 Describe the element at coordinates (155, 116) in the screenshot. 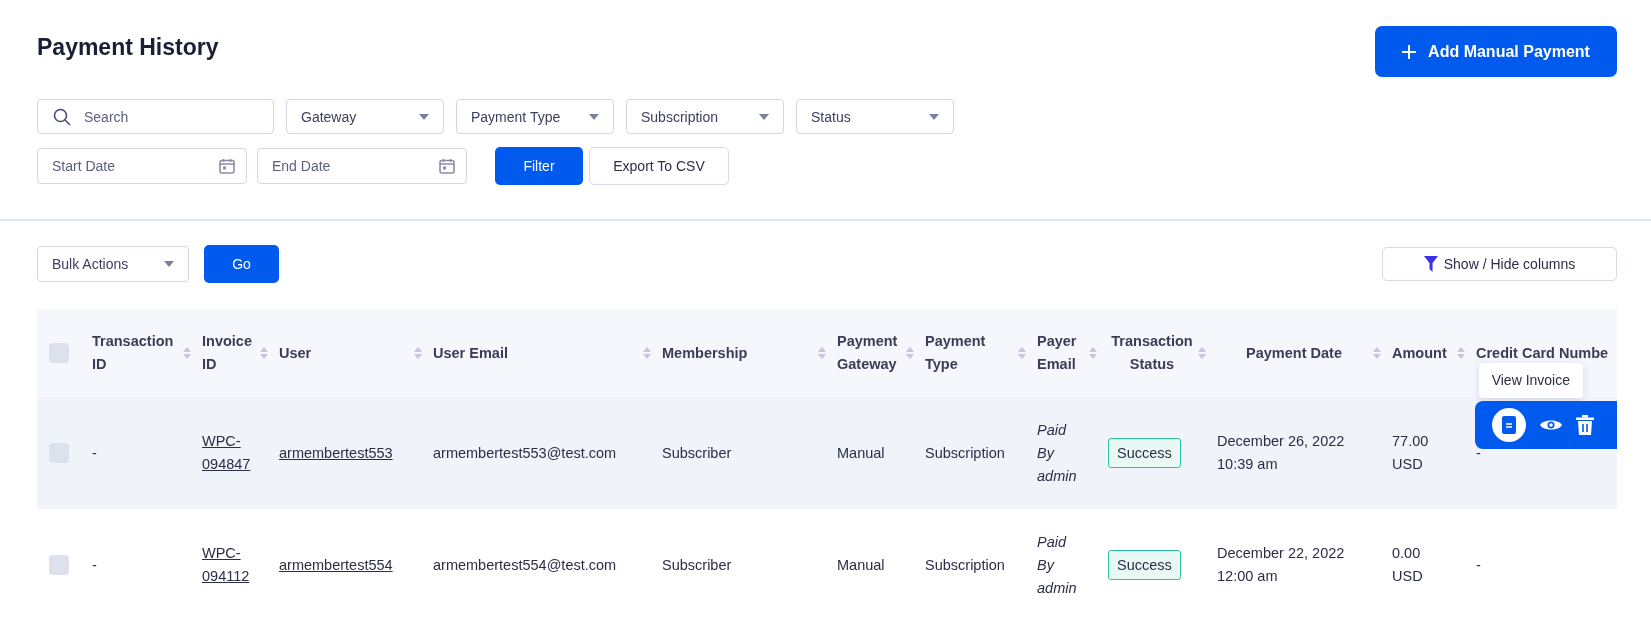

I see `search-field: Search` at that location.